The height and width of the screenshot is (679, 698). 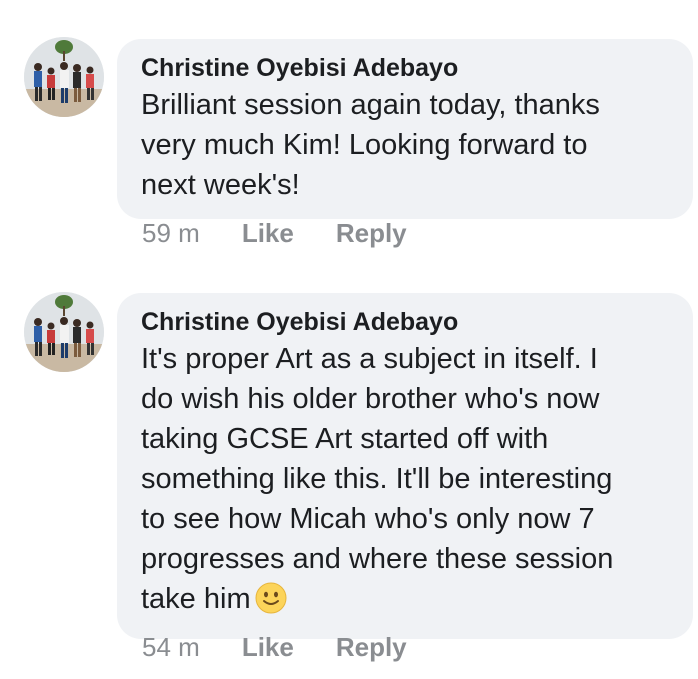 What do you see at coordinates (370, 399) in the screenshot?
I see `comment-text-line: do wish his older brother who's now` at bounding box center [370, 399].